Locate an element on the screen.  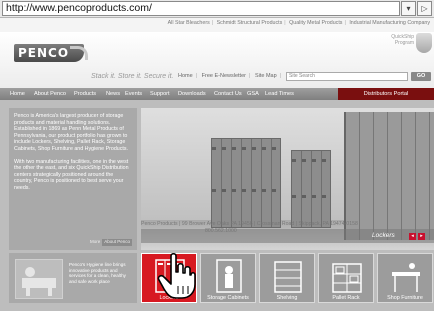
more-label: More is located at coordinates (95, 242).